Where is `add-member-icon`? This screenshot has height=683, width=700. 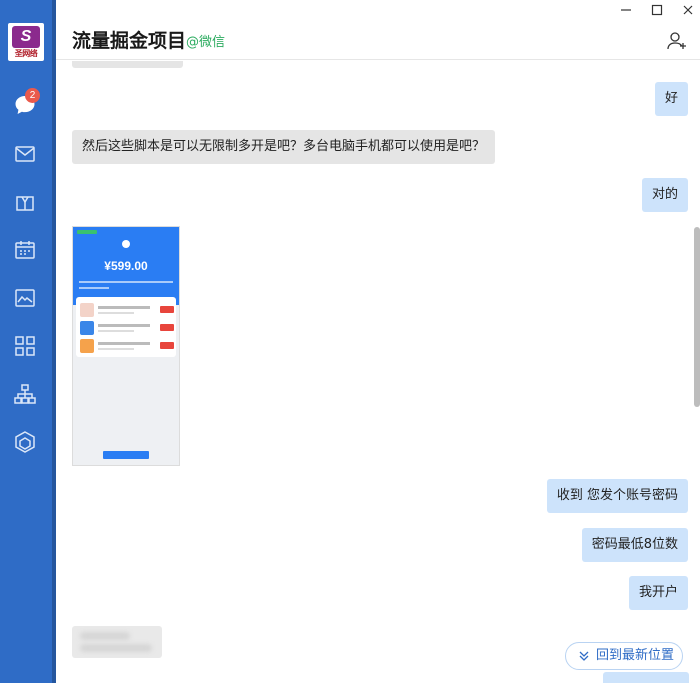 add-member-icon is located at coordinates (677, 41).